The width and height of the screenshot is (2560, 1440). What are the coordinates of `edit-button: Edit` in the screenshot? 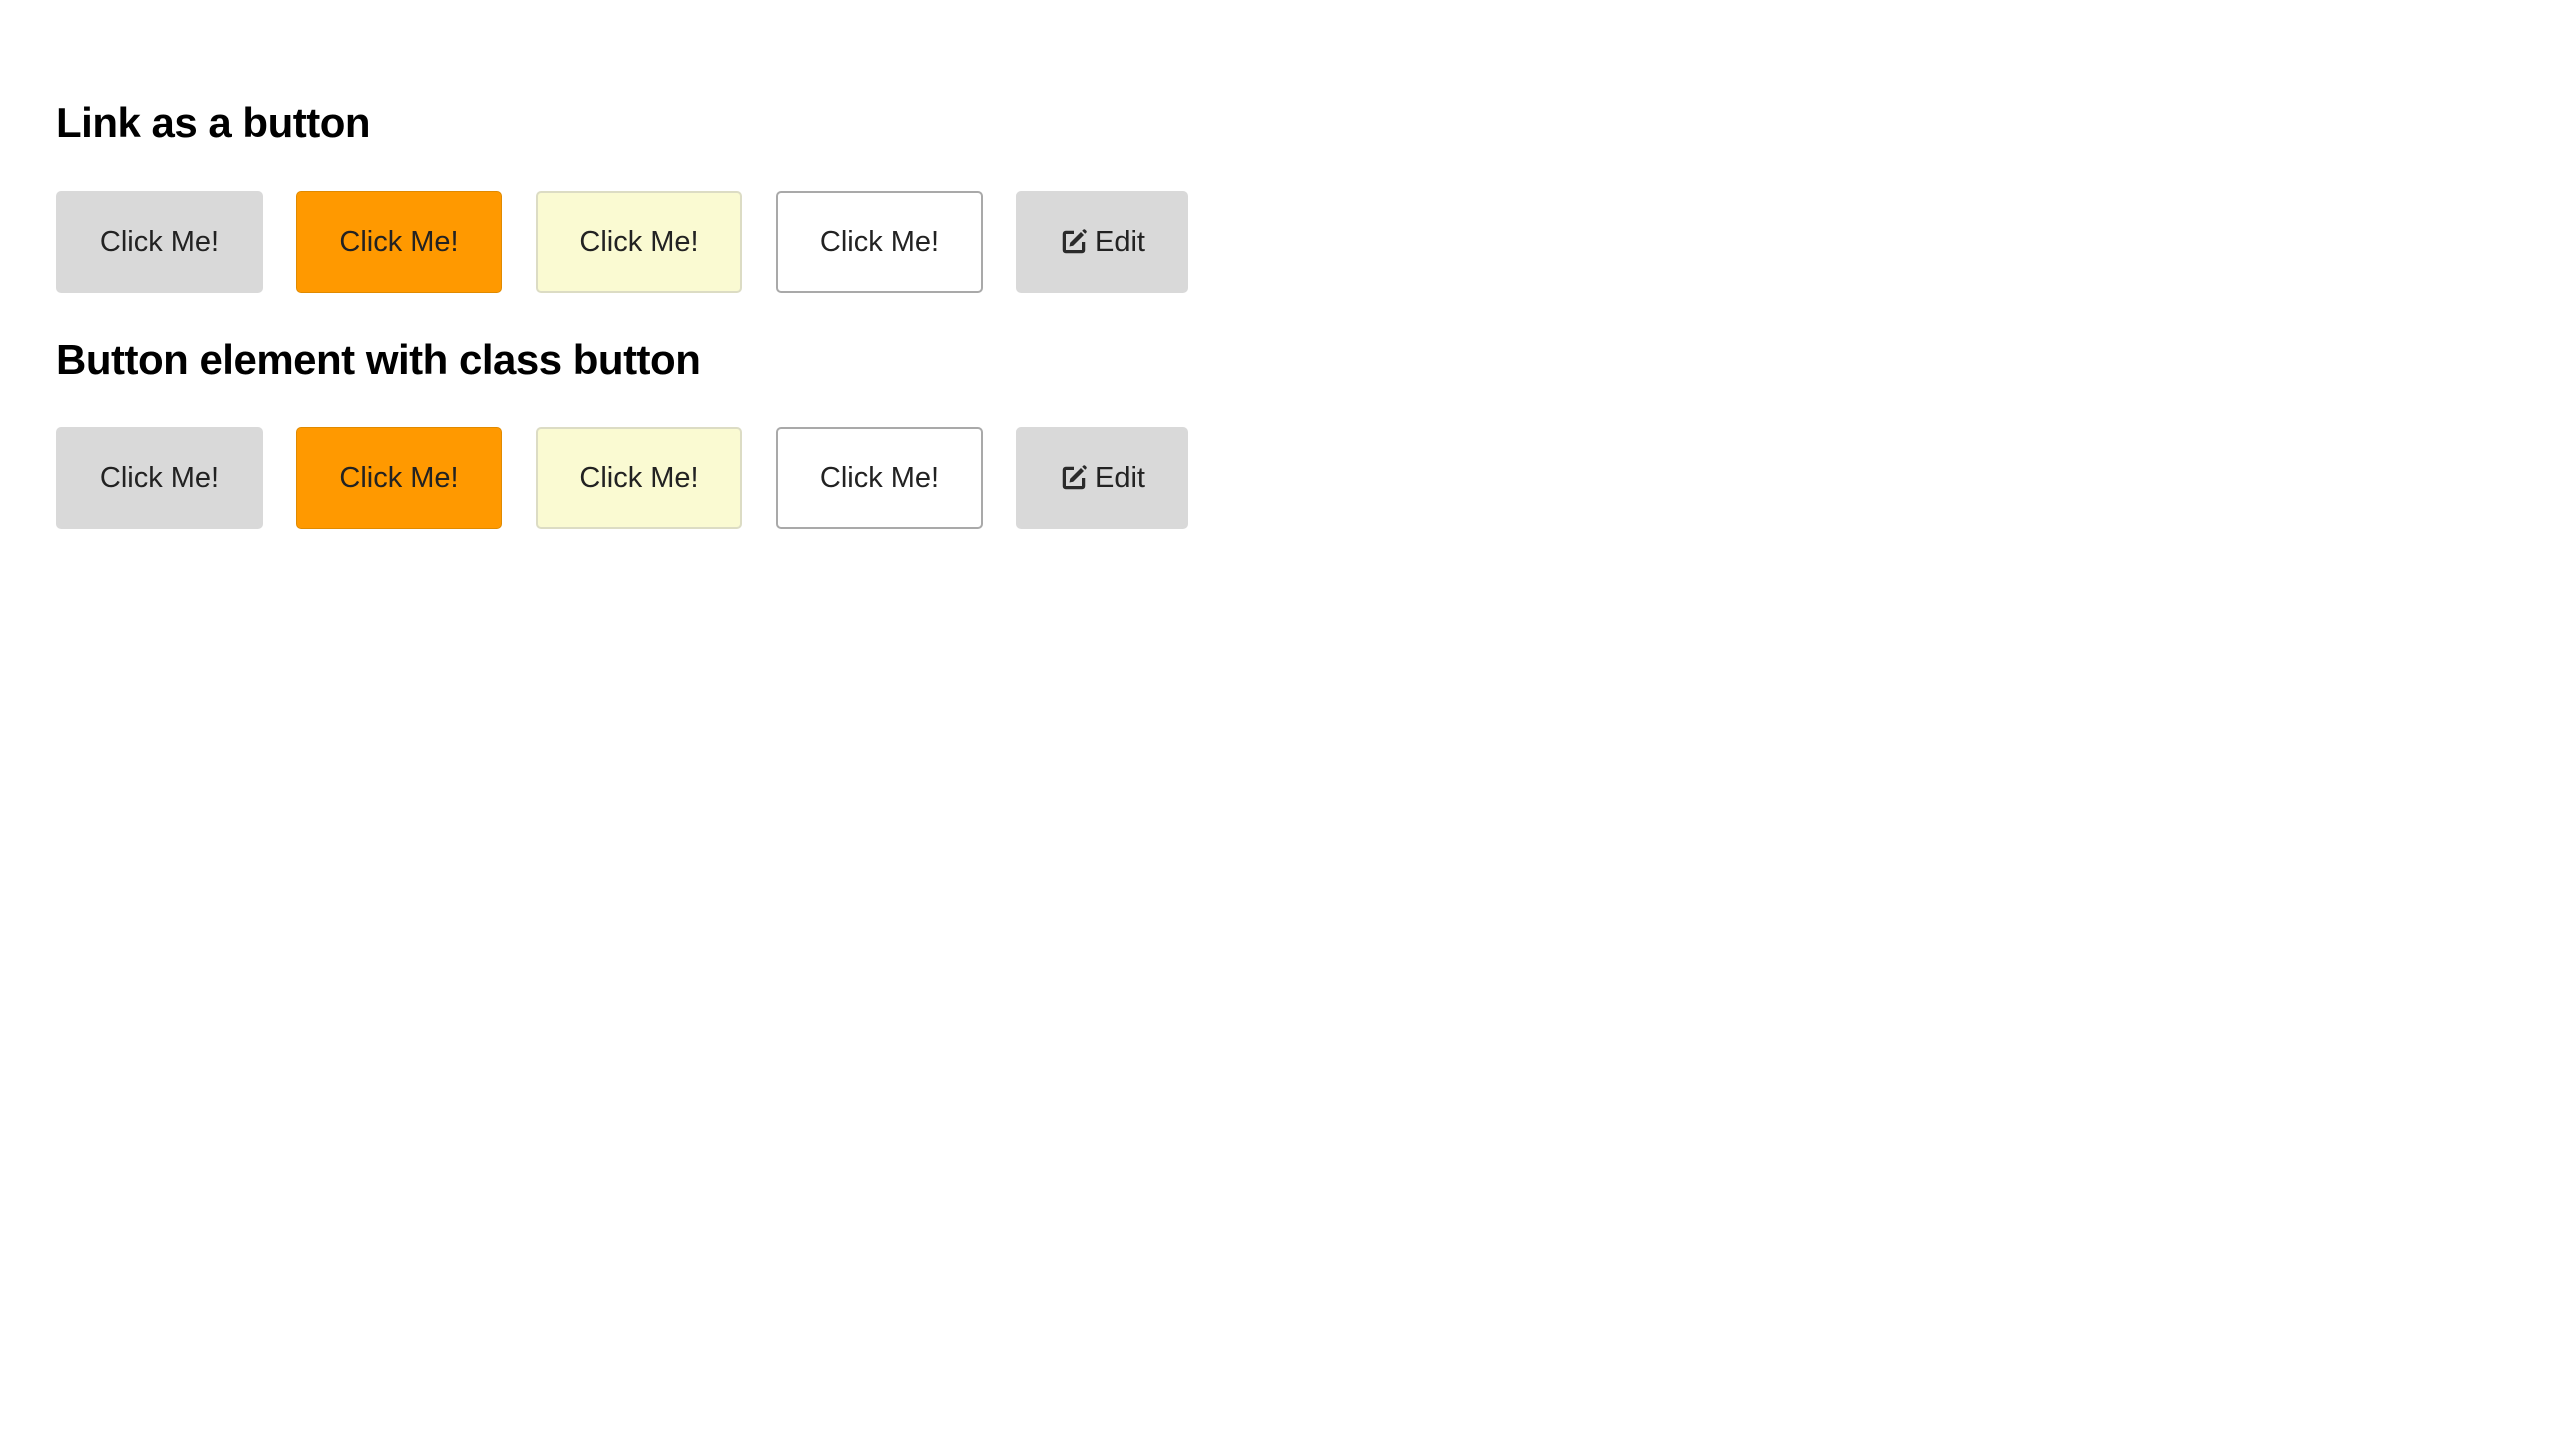 It's located at (1102, 478).